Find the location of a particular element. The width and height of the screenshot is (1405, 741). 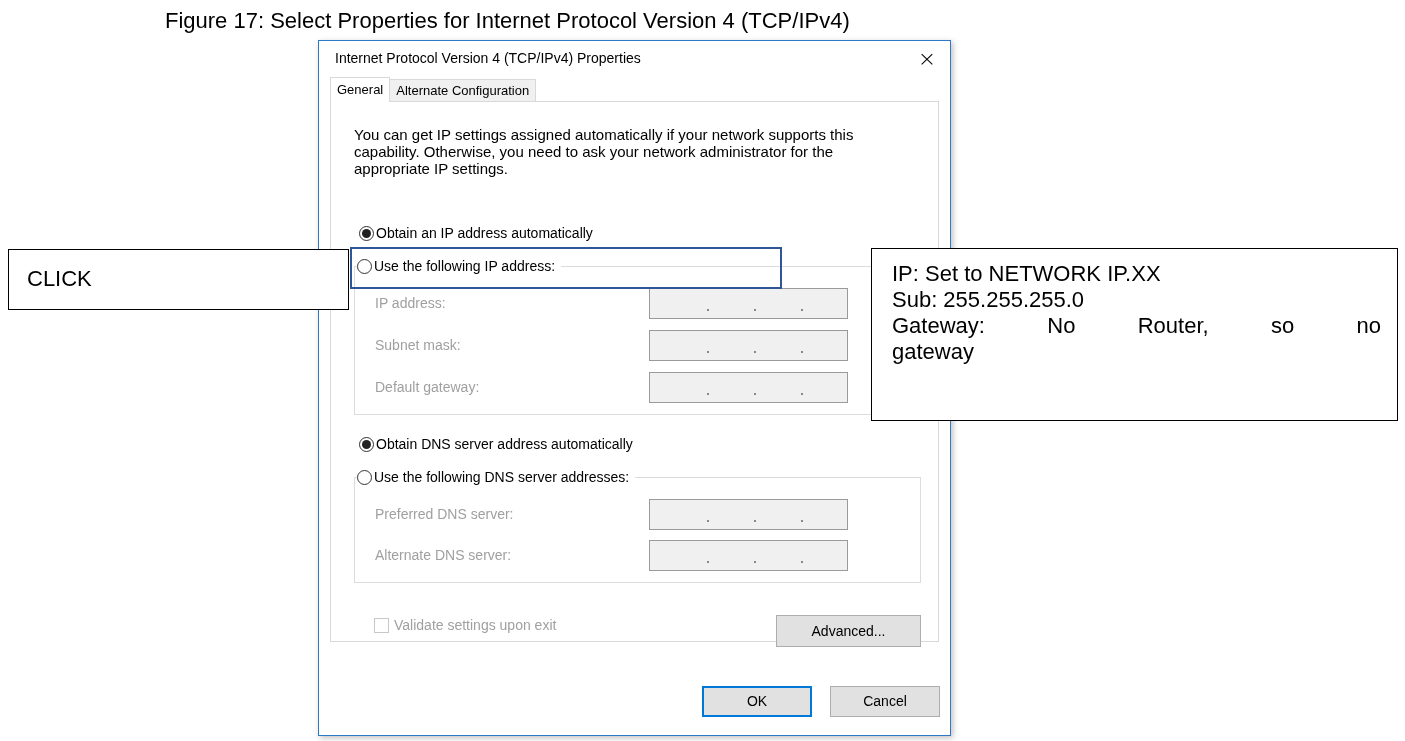

callout-text: Sub: 255.255.255.0 is located at coordinates (989, 300).